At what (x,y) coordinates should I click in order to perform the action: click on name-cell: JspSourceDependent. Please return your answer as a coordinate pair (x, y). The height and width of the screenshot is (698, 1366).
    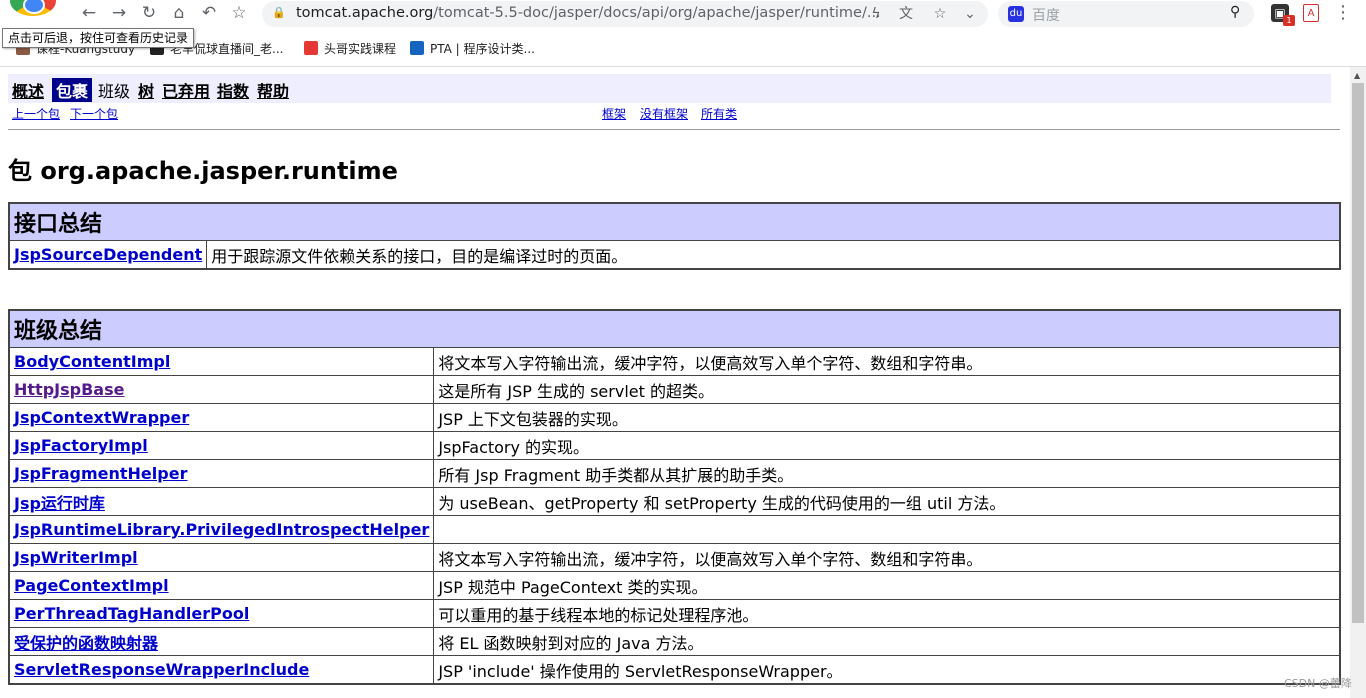
    Looking at the image, I should click on (108, 255).